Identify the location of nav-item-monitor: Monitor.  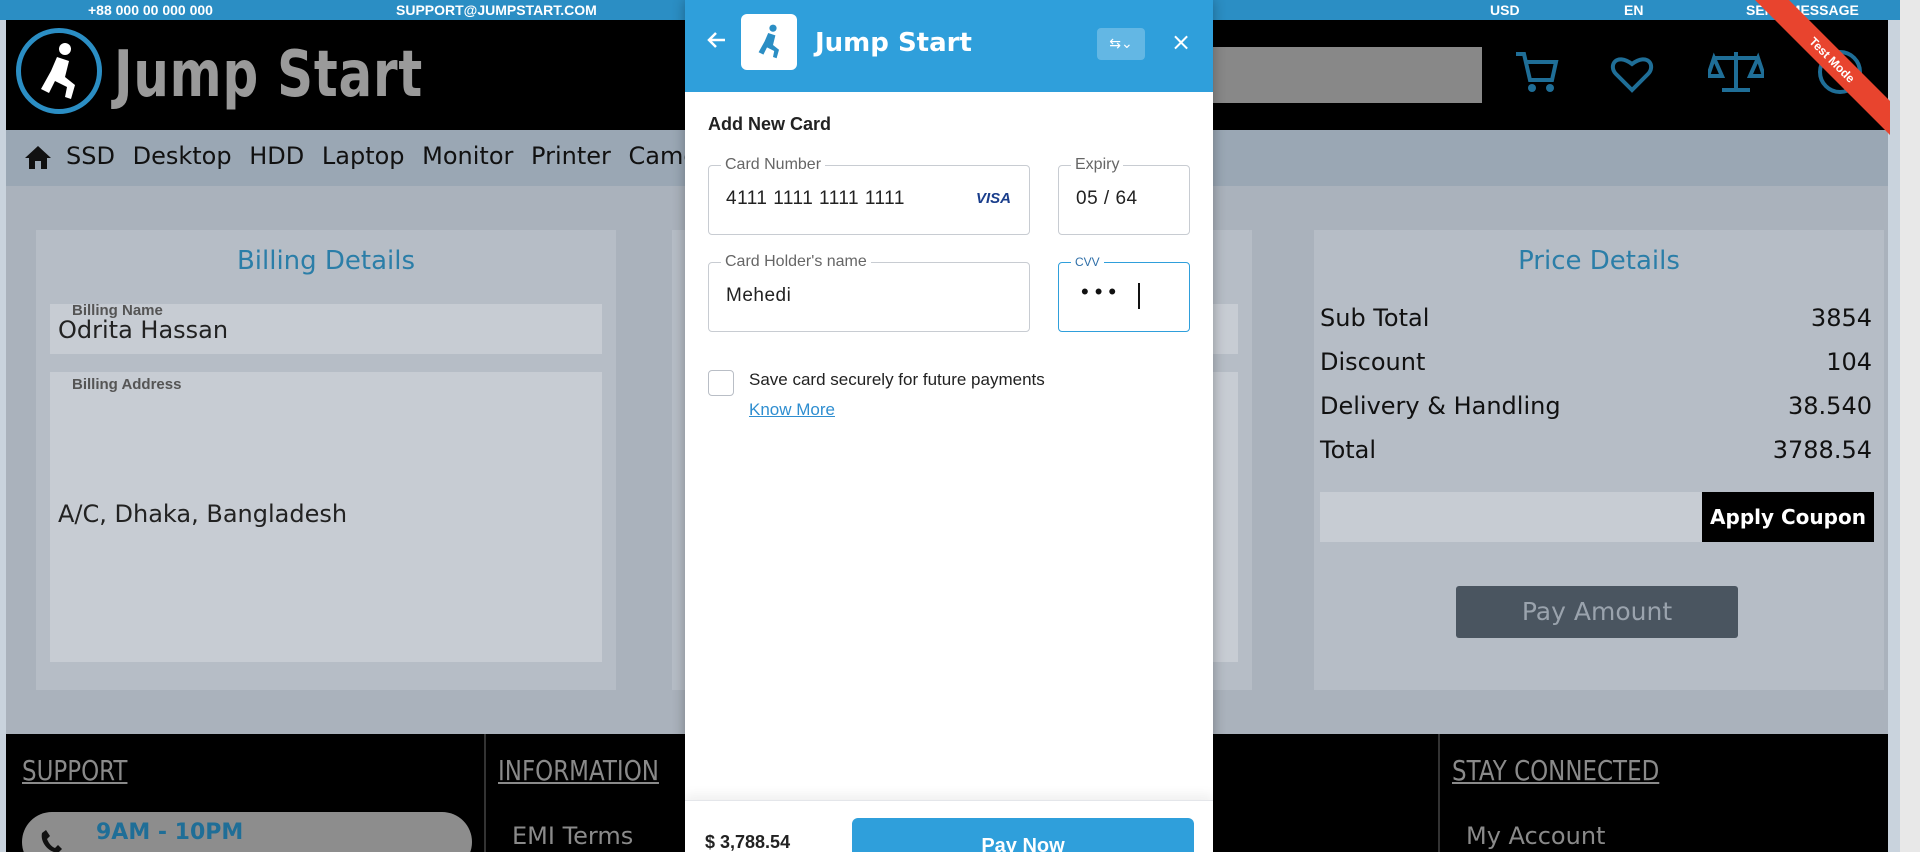
(467, 156).